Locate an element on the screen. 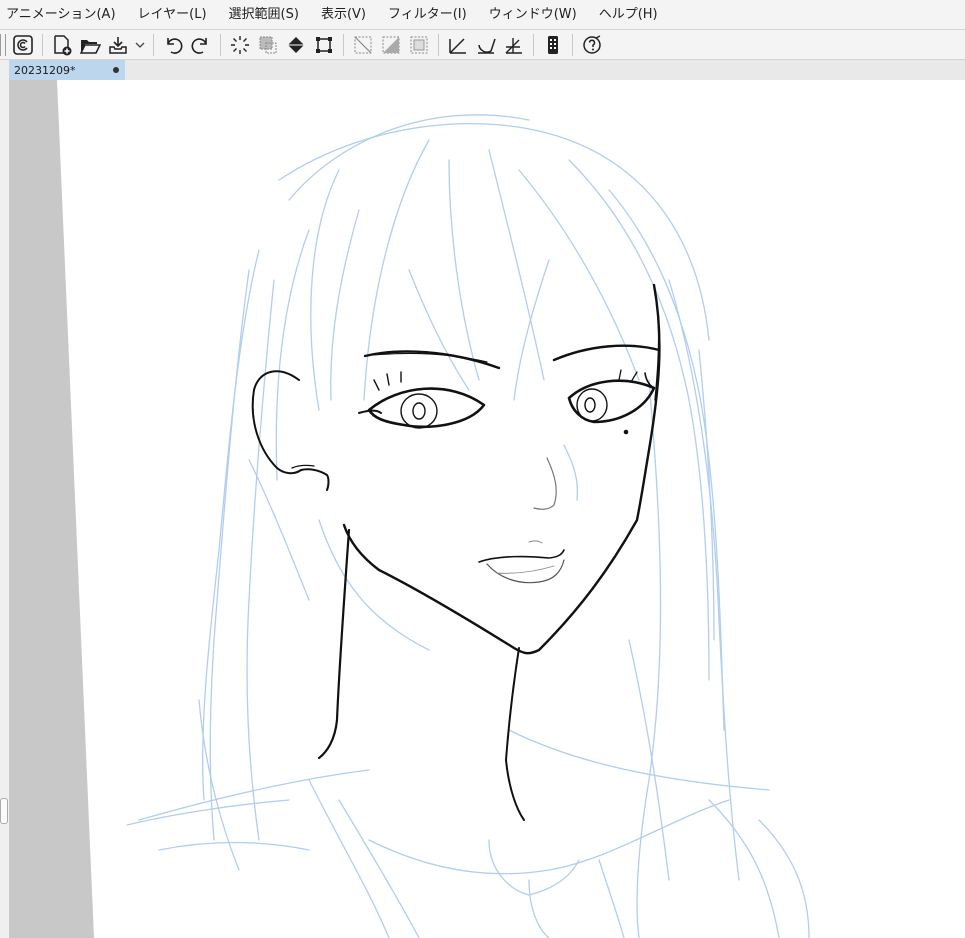 This screenshot has width=965, height=938. show-selection-border-icon is located at coordinates (419, 45).